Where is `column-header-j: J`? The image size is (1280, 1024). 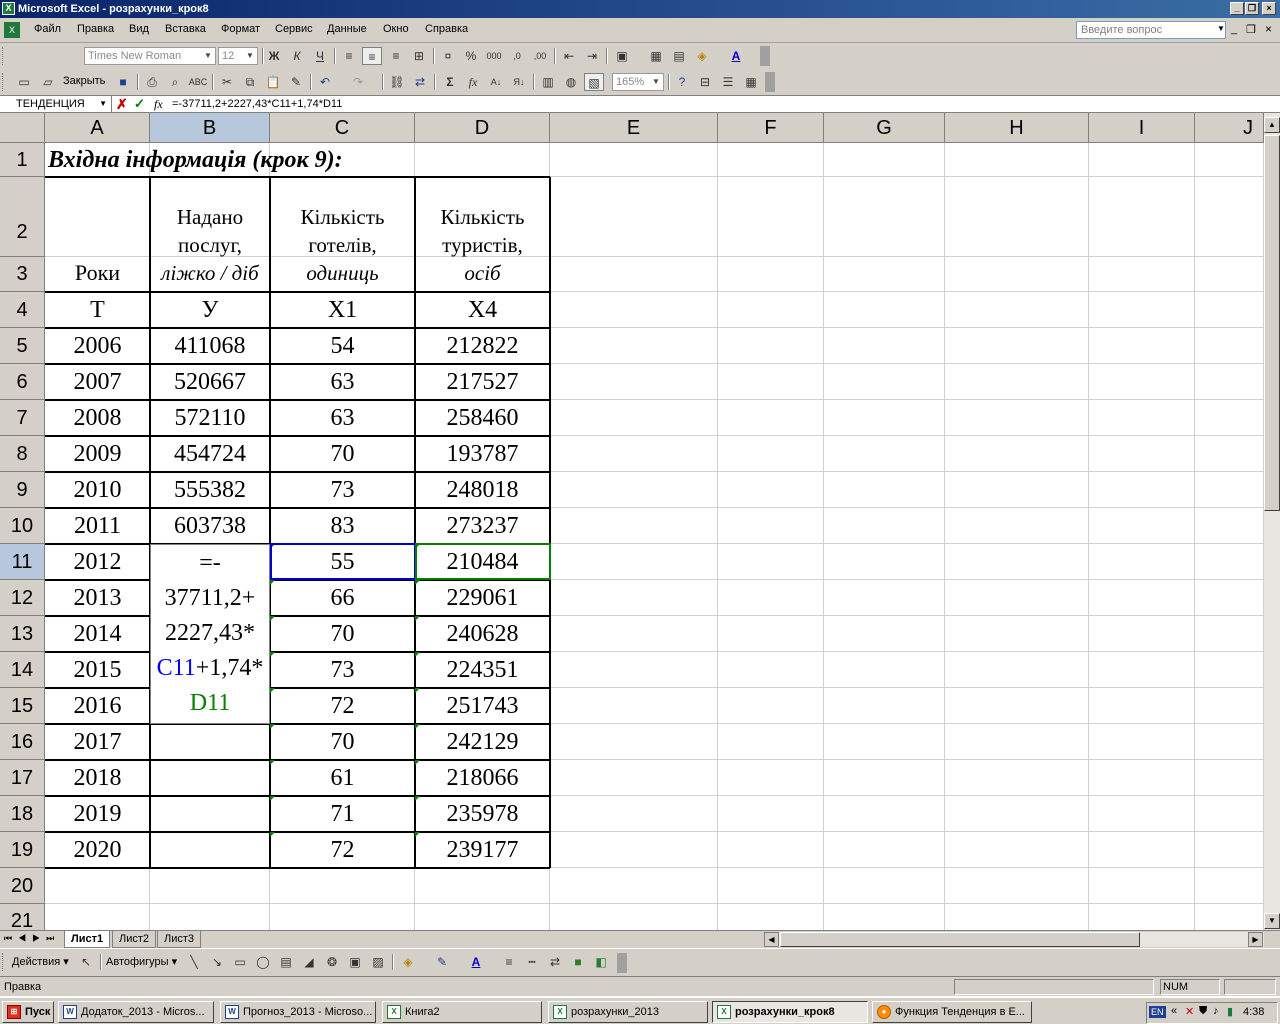
column-header-j: J is located at coordinates (1229, 128).